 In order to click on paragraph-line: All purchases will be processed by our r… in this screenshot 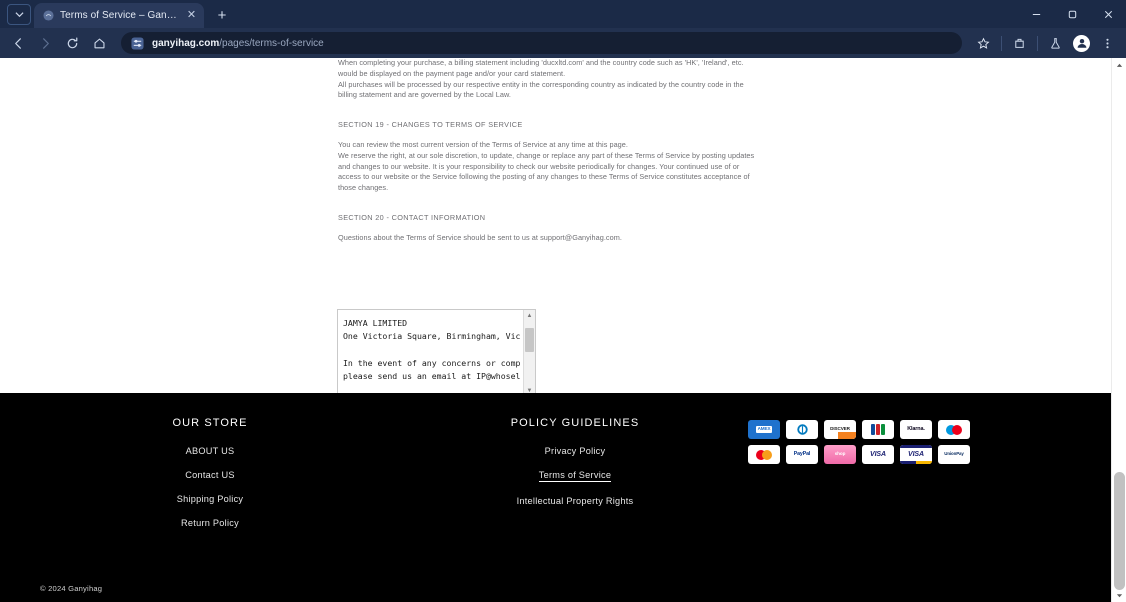, I will do `click(541, 84)`.